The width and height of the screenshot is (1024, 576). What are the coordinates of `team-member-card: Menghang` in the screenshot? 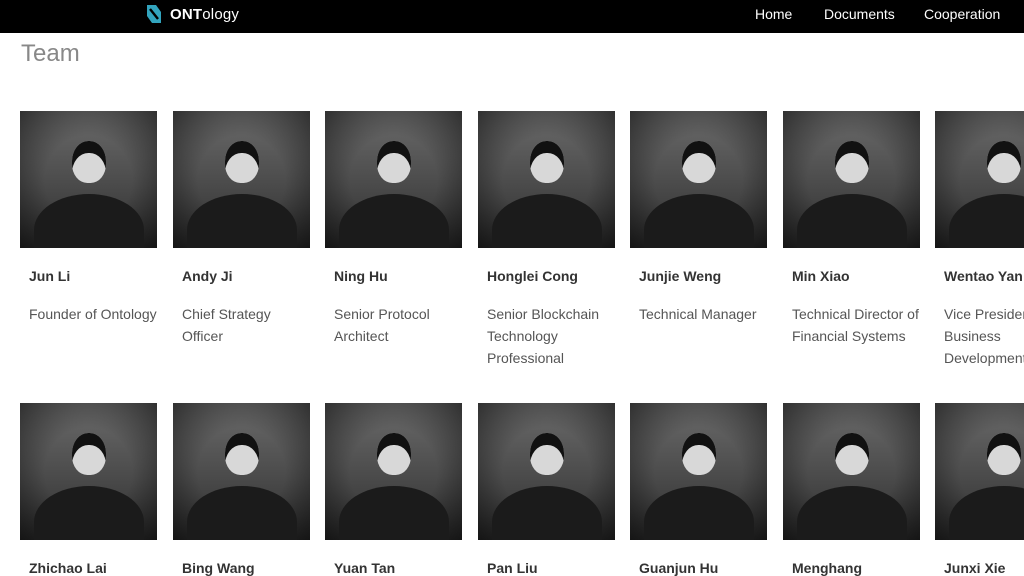 It's located at (851, 489).